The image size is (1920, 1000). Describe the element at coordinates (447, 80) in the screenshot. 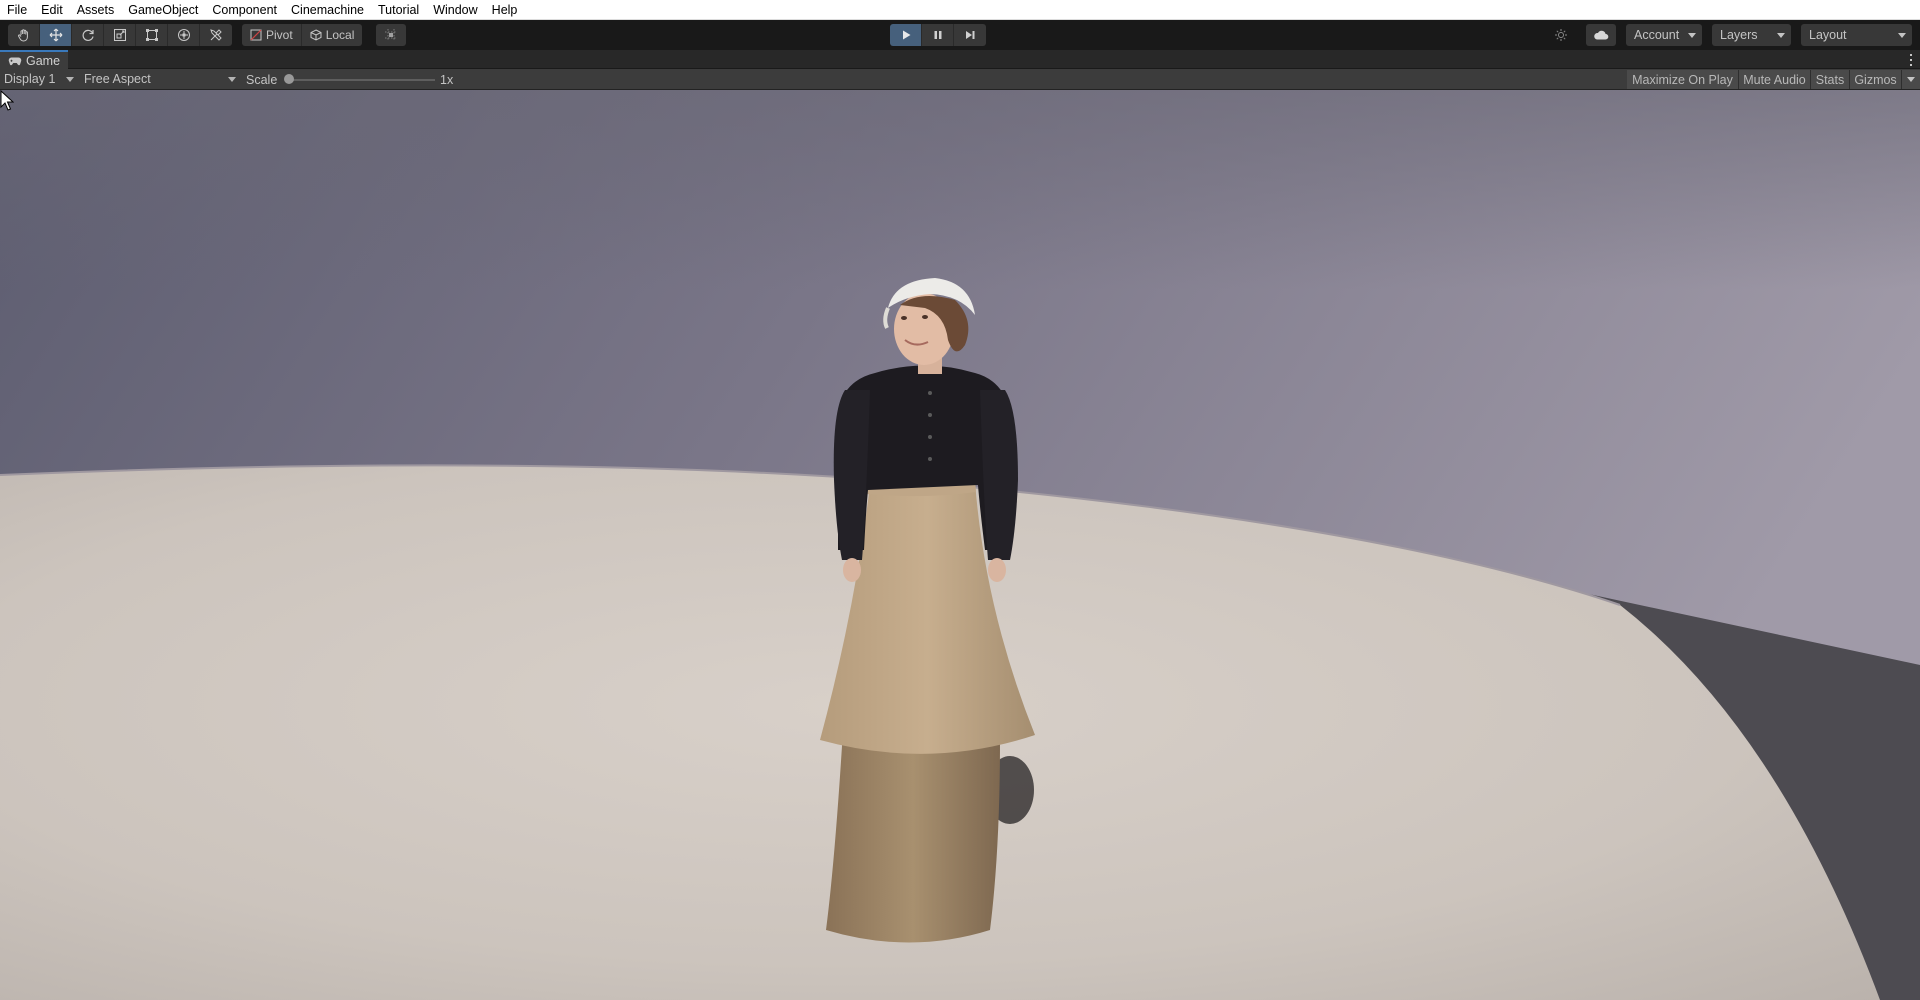

I see `scale-value: 1x` at that location.